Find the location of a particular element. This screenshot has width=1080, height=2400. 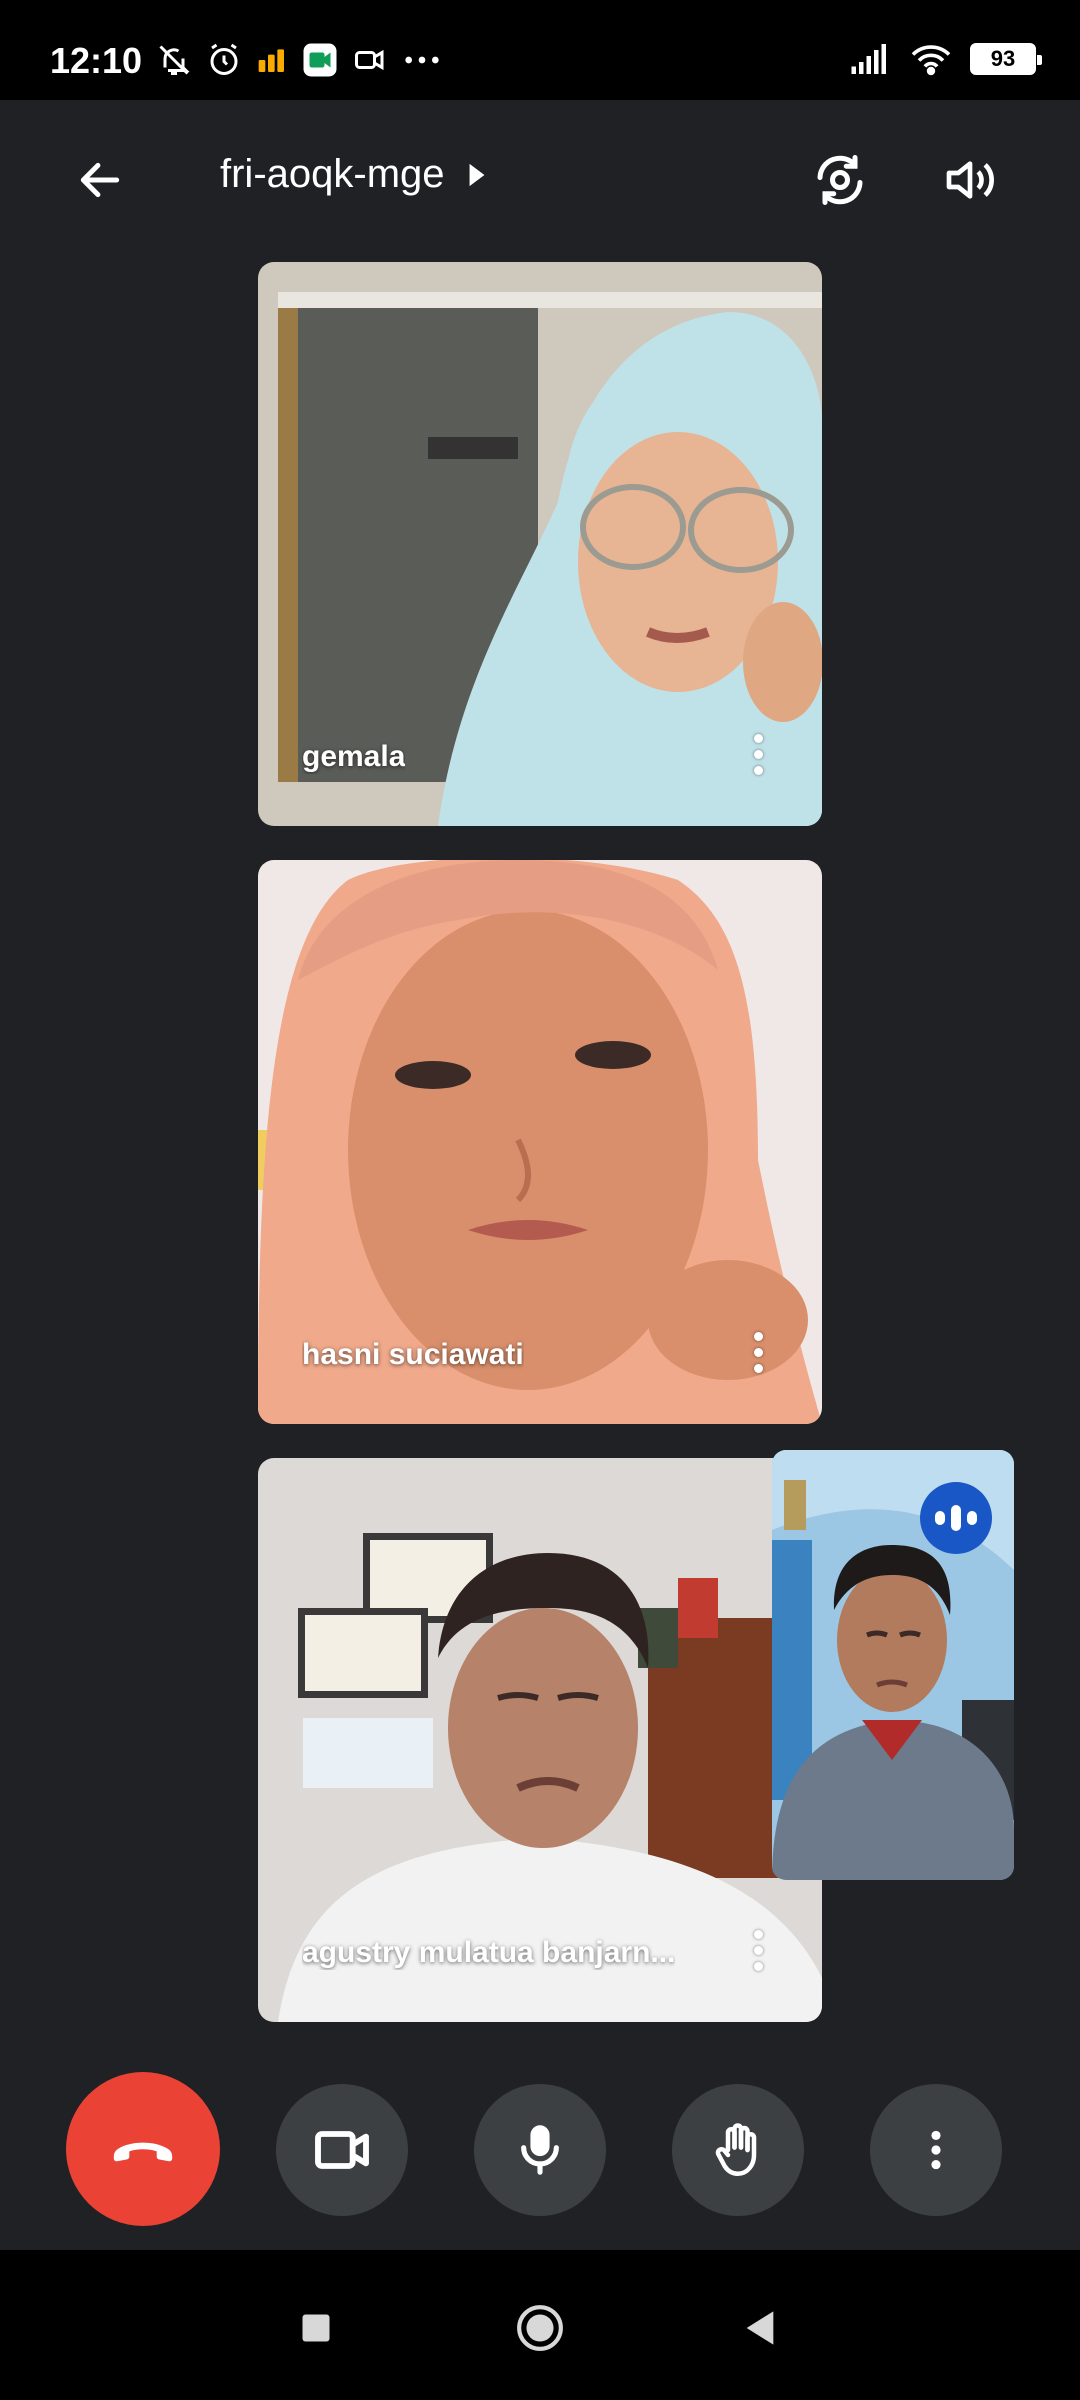

meet-app-icon is located at coordinates (320, 60).